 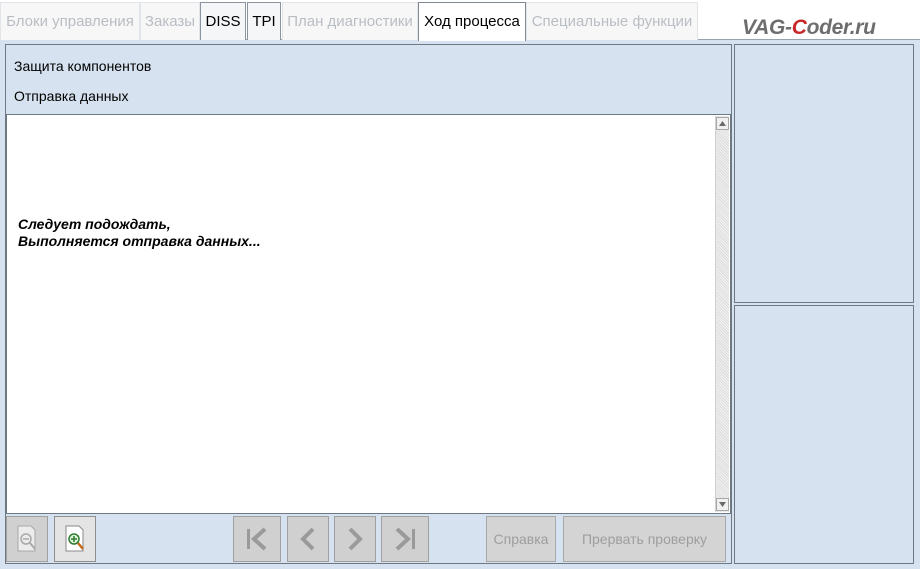 I want to click on vertical-scrollbar, so click(x=722, y=314).